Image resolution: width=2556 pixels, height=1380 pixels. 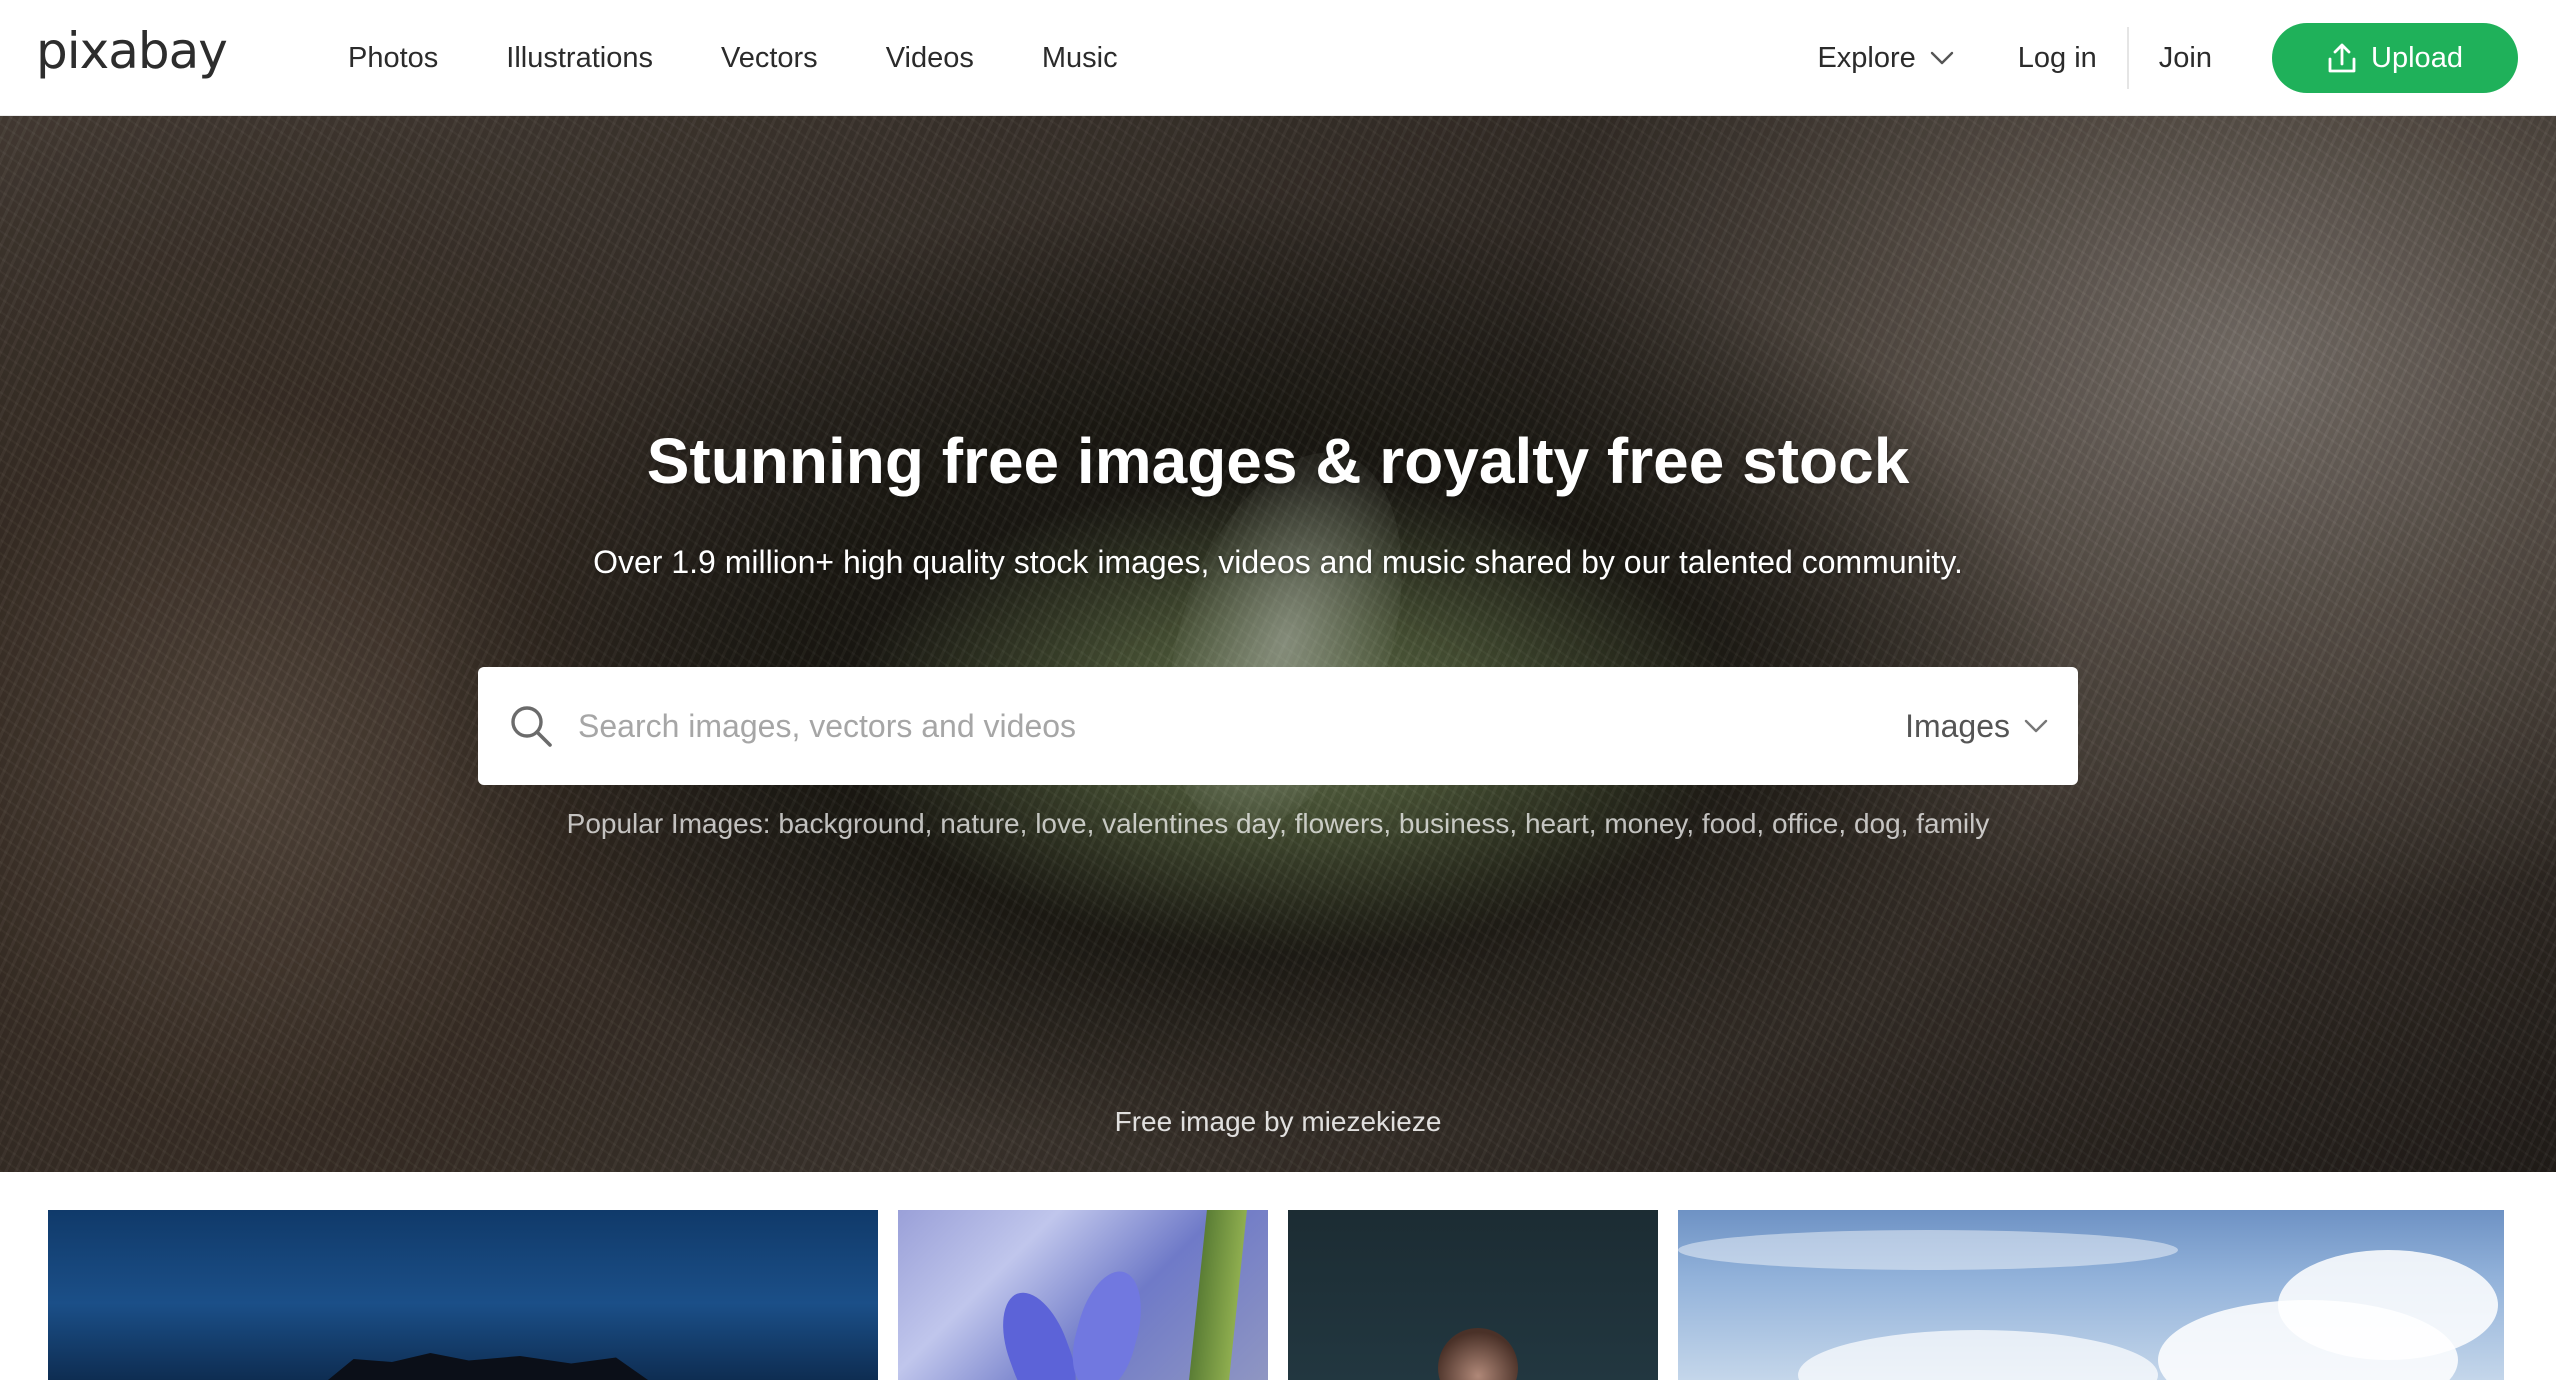 I want to click on search-type-dropdown: Images, so click(x=1976, y=726).